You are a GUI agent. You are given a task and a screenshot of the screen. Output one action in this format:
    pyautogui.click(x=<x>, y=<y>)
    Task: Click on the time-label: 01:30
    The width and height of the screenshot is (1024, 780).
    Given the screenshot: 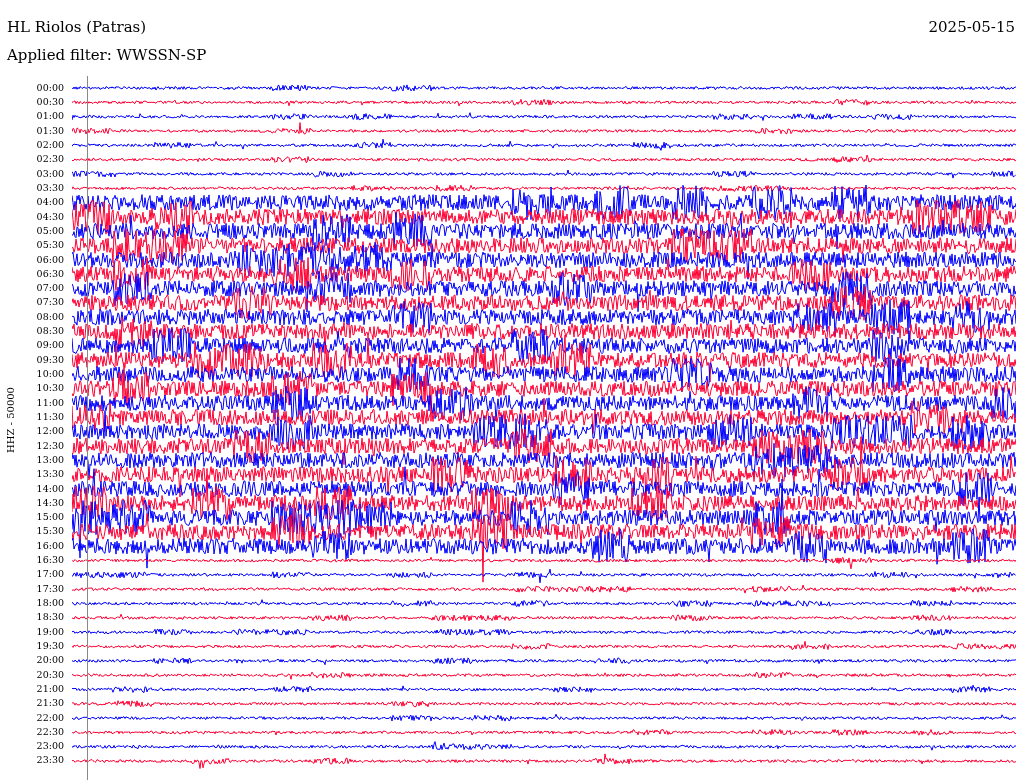 What is the action you would take?
    pyautogui.click(x=50, y=130)
    